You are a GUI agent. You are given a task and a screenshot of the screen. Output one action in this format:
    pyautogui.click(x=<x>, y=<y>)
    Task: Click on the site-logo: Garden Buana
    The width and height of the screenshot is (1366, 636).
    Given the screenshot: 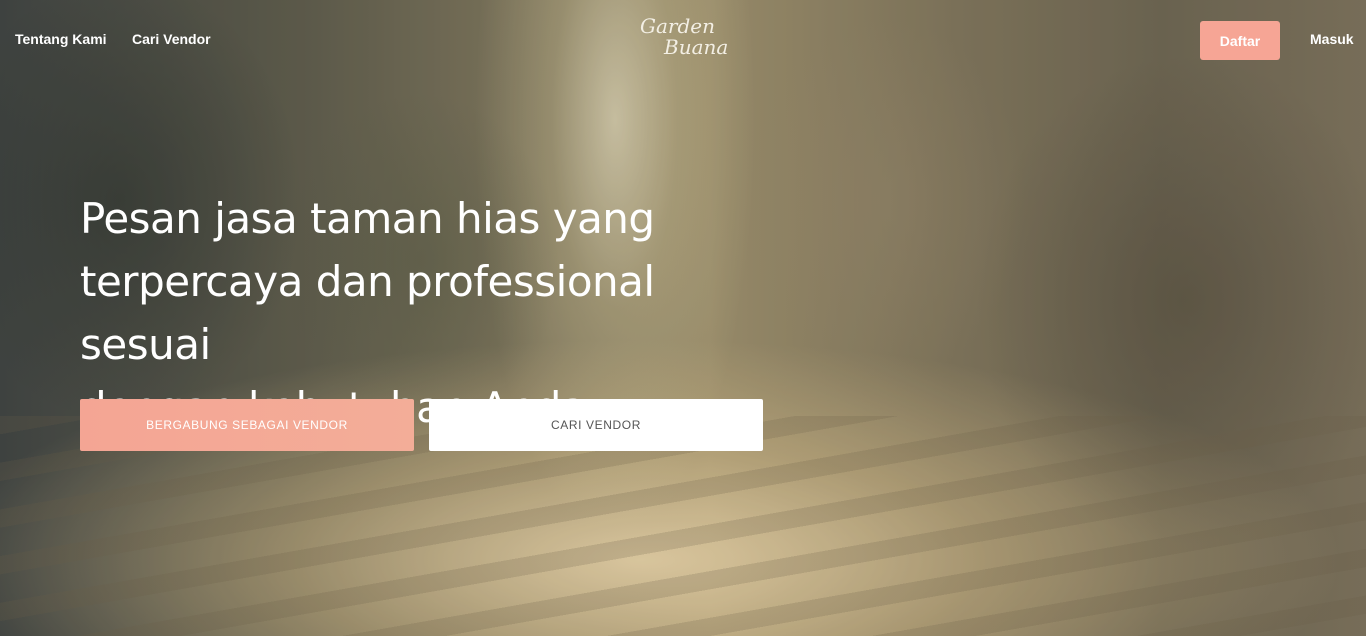 What is the action you would take?
    pyautogui.click(x=690, y=39)
    